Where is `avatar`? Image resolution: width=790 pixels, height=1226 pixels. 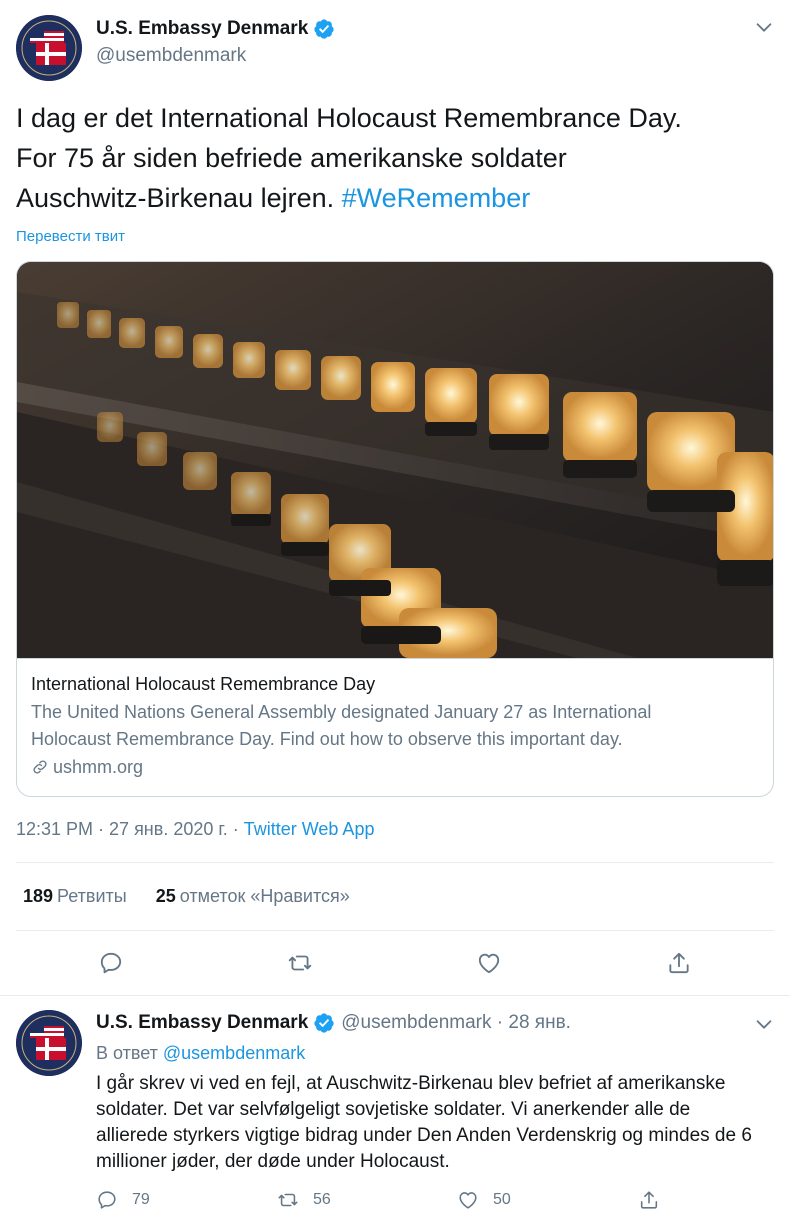
avatar is located at coordinates (49, 48).